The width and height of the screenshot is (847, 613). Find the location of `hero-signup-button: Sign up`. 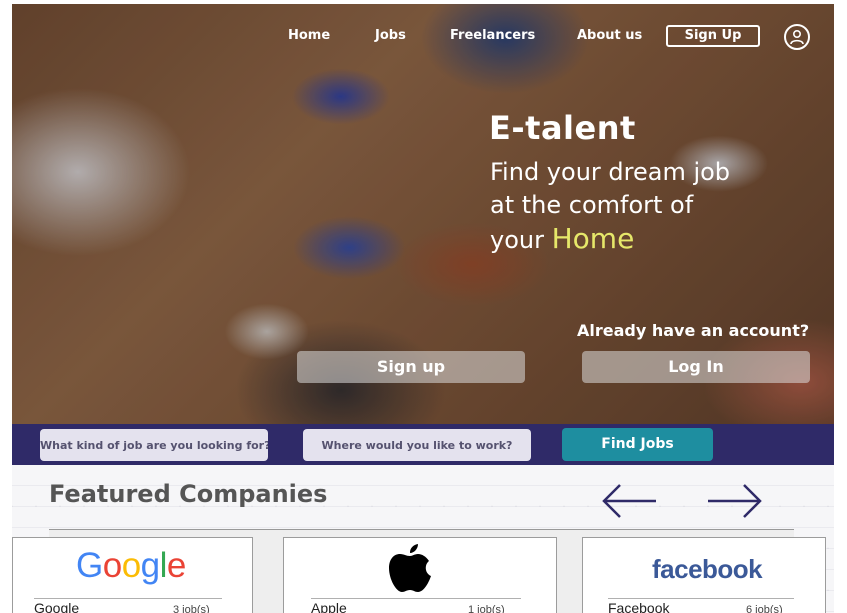

hero-signup-button: Sign up is located at coordinates (411, 367).